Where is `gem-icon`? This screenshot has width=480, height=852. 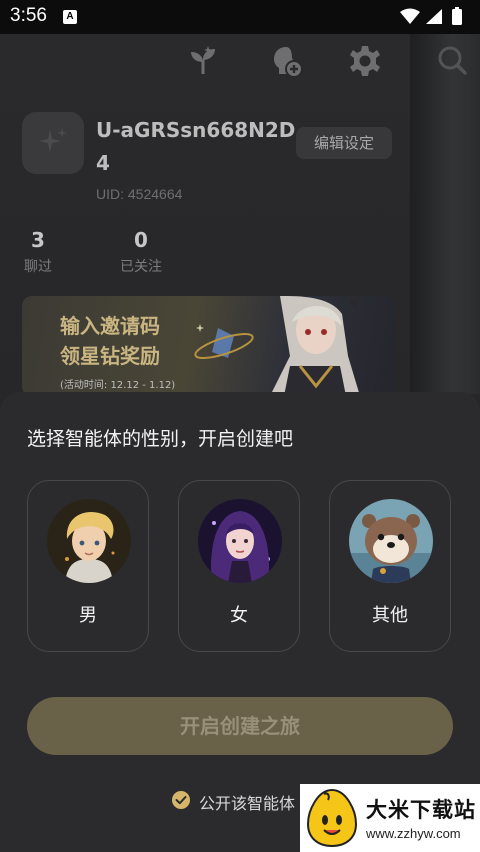 gem-icon is located at coordinates (224, 341).